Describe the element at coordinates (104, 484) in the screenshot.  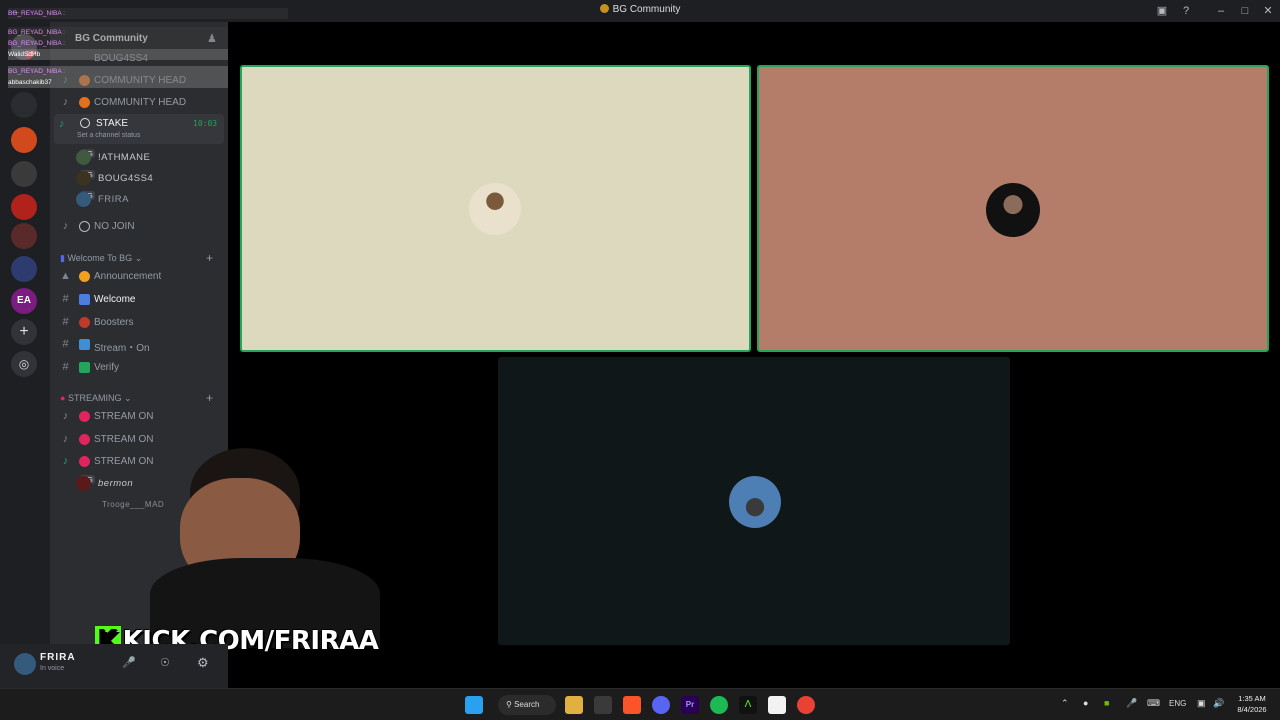
I see `voice-member: bermonBG` at that location.